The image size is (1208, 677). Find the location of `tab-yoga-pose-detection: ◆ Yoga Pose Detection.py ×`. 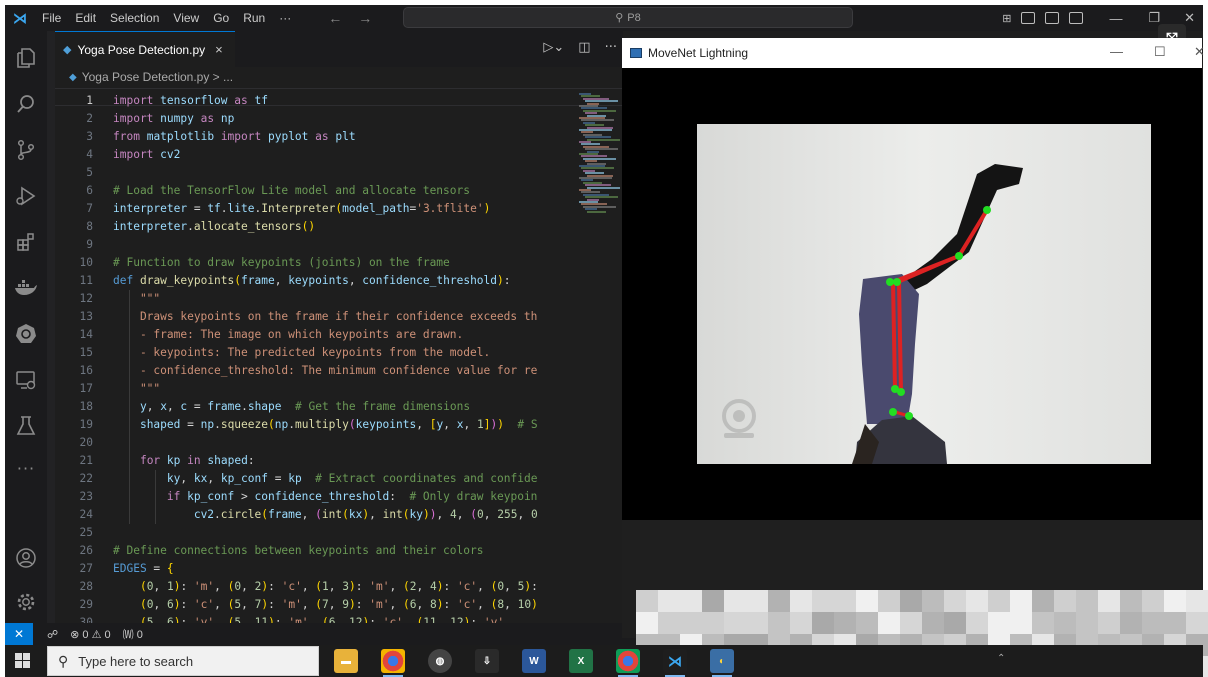

tab-yoga-pose-detection: ◆ Yoga Pose Detection.py × is located at coordinates (145, 49).